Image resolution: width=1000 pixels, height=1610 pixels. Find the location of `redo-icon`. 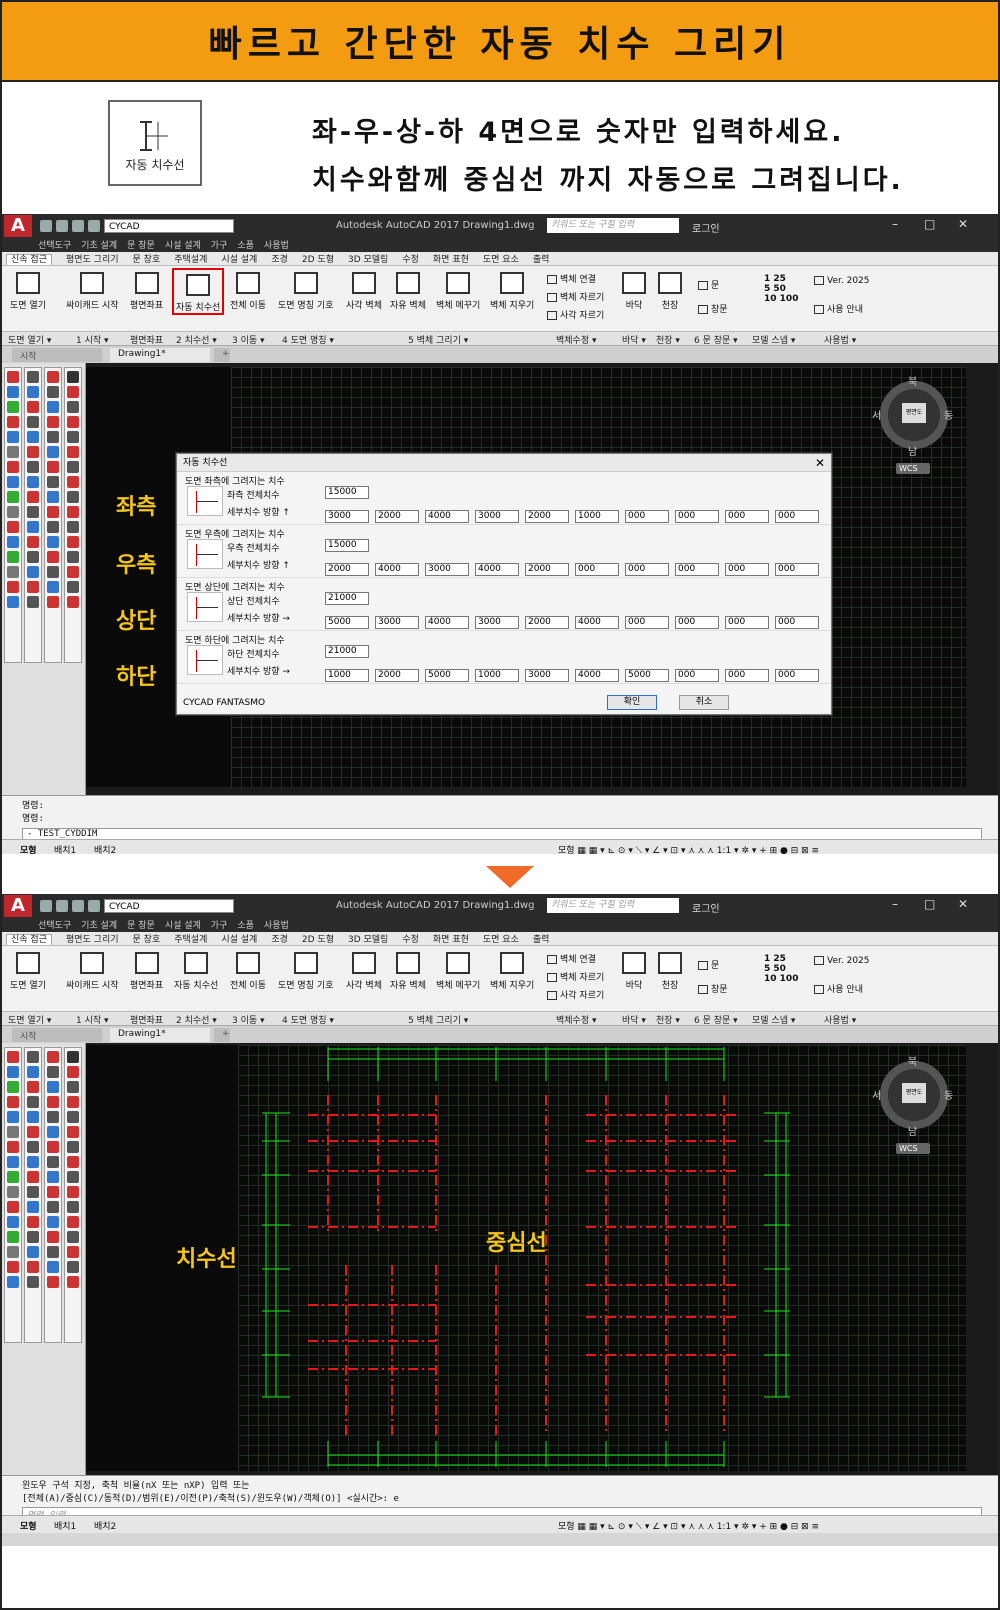

redo-icon is located at coordinates (78, 226).